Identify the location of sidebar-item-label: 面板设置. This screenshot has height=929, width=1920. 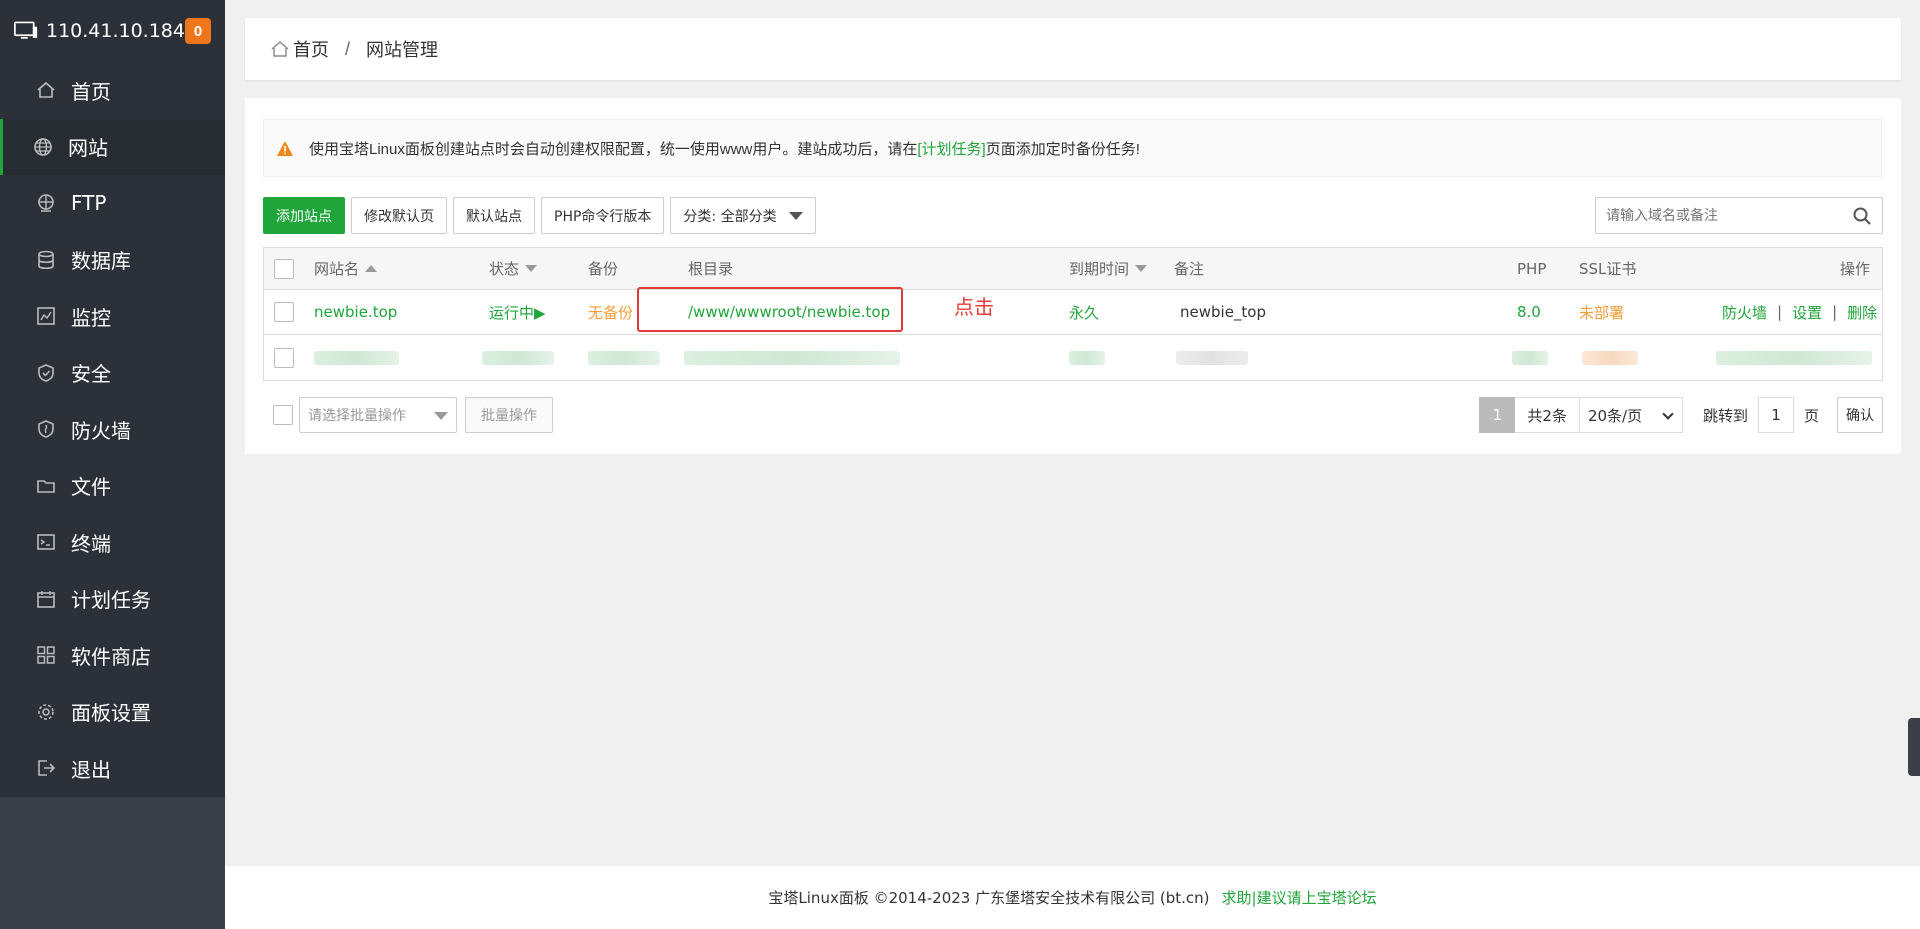
(111, 713).